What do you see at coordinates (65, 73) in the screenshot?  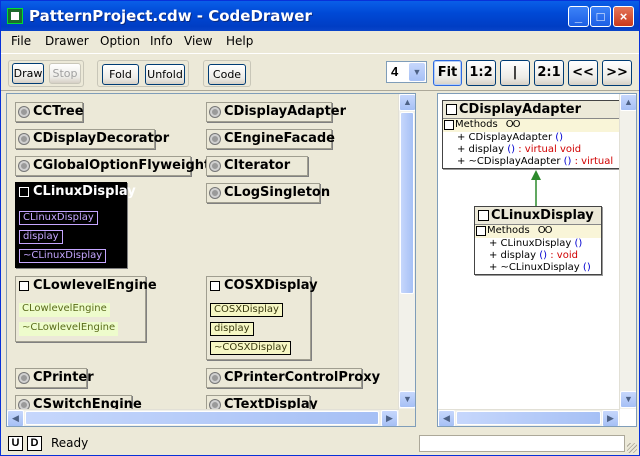 I see `stop-button: Stop` at bounding box center [65, 73].